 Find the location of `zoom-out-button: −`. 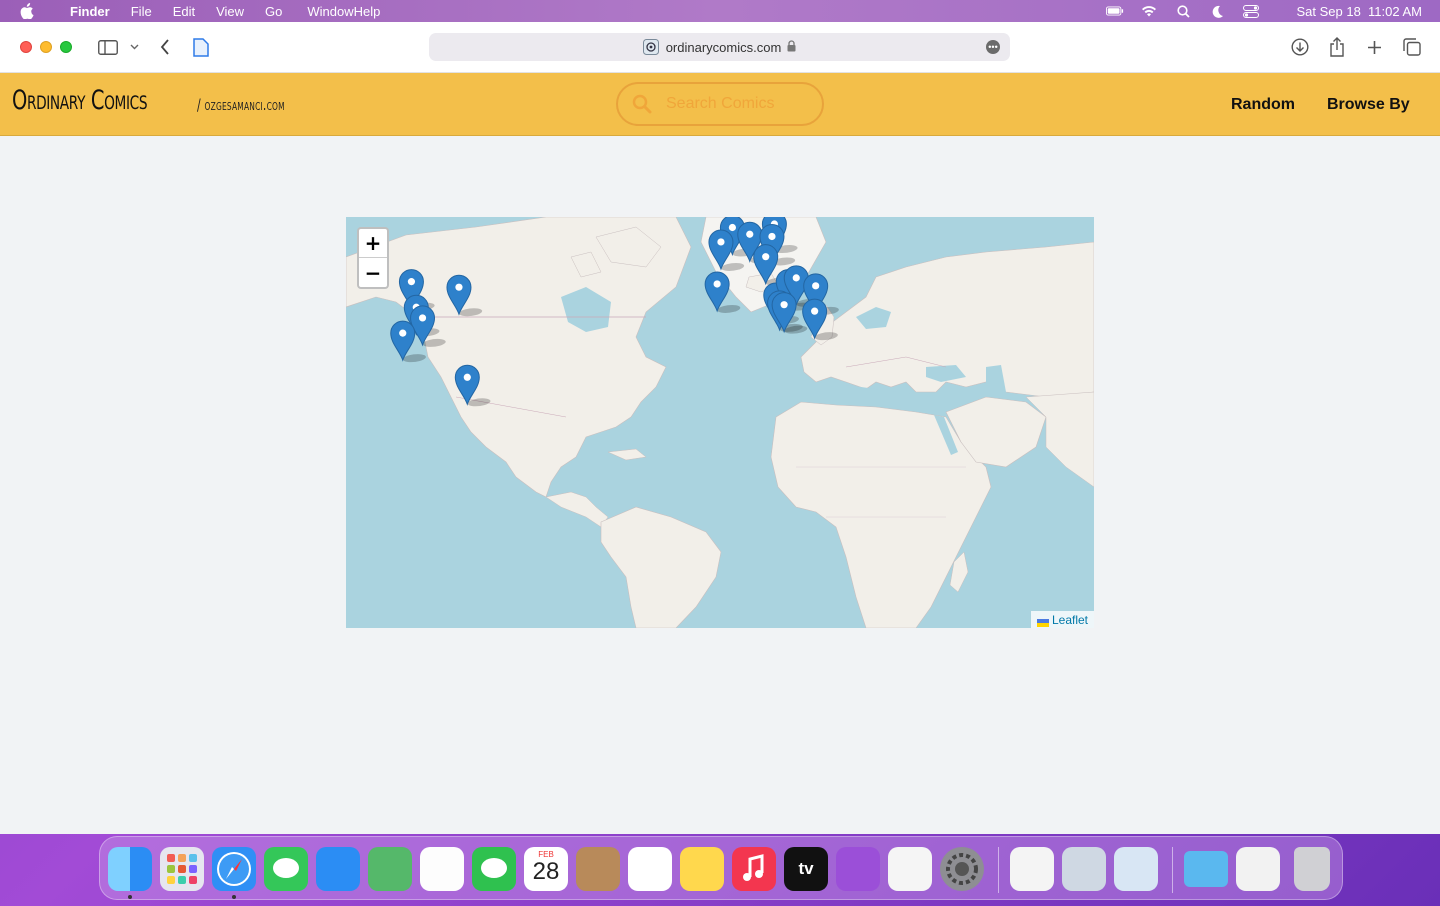

zoom-out-button: − is located at coordinates (373, 272).